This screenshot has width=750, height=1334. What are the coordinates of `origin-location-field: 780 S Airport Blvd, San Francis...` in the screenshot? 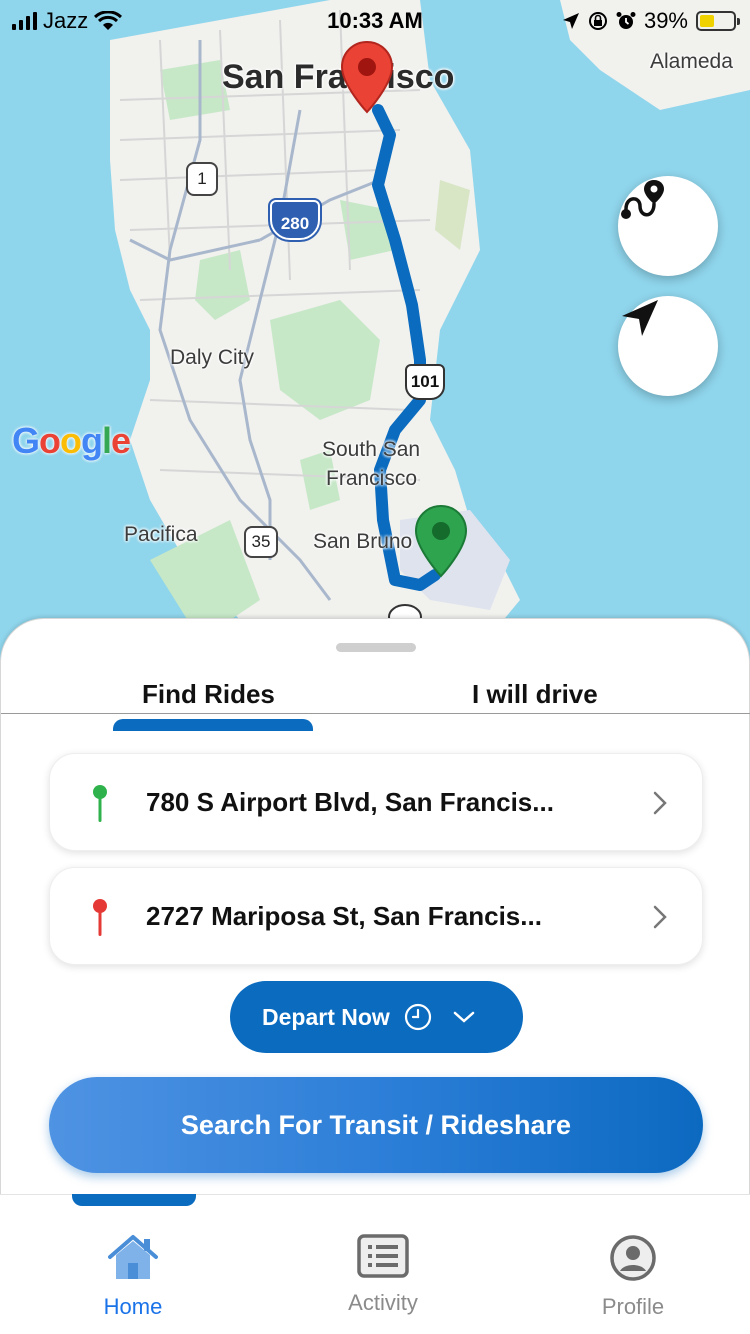 It's located at (376, 802).